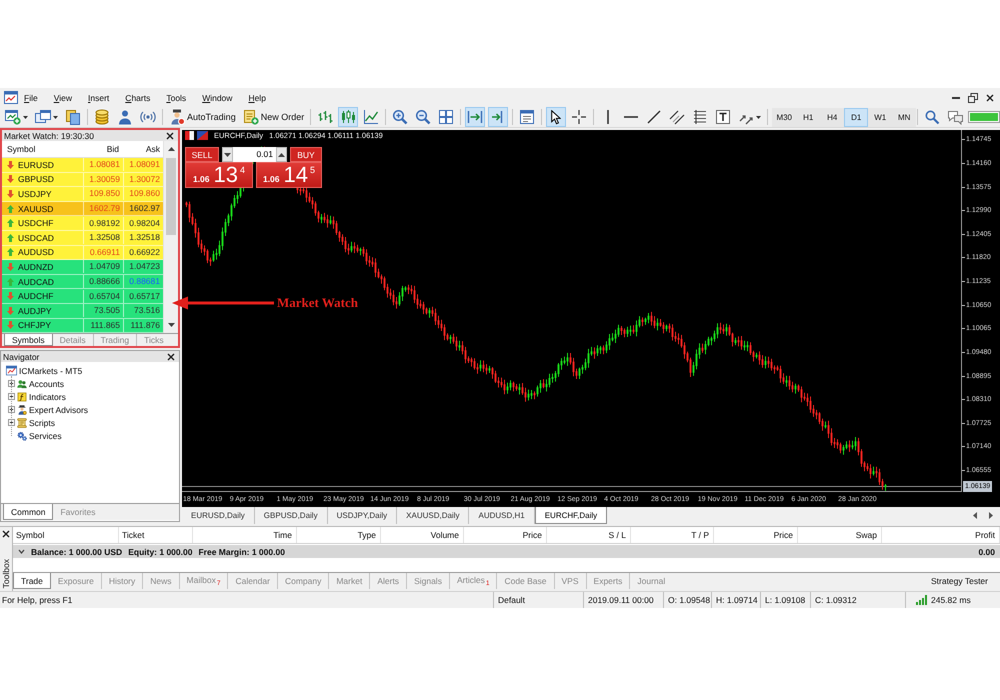 The width and height of the screenshot is (1000, 700). Describe the element at coordinates (63, 97) in the screenshot. I see `menu-item: View` at that location.